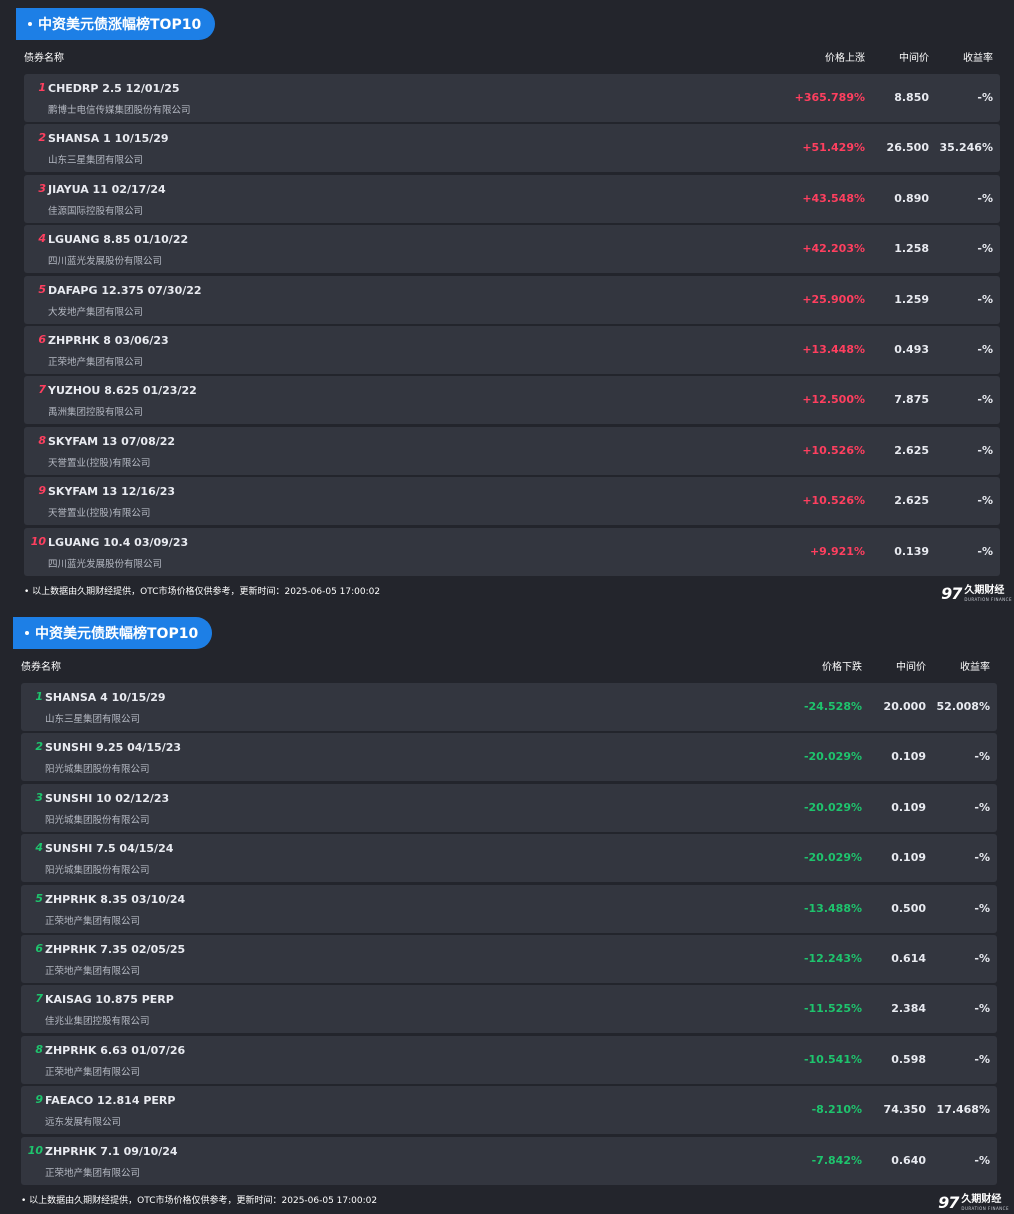 The width and height of the screenshot is (1014, 1214). I want to click on price-change-value: -11.525%, so click(832, 1009).